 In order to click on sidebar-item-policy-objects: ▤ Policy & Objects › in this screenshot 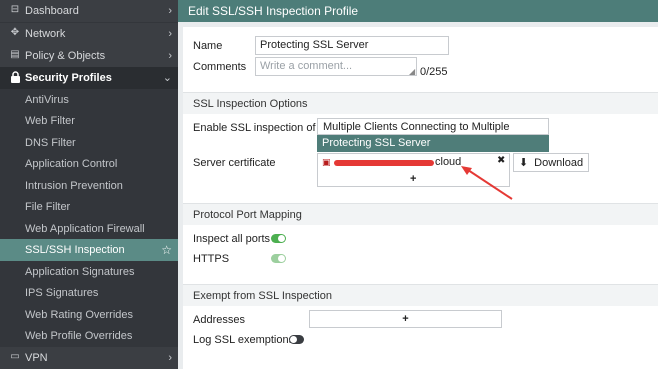, I will do `click(89, 56)`.